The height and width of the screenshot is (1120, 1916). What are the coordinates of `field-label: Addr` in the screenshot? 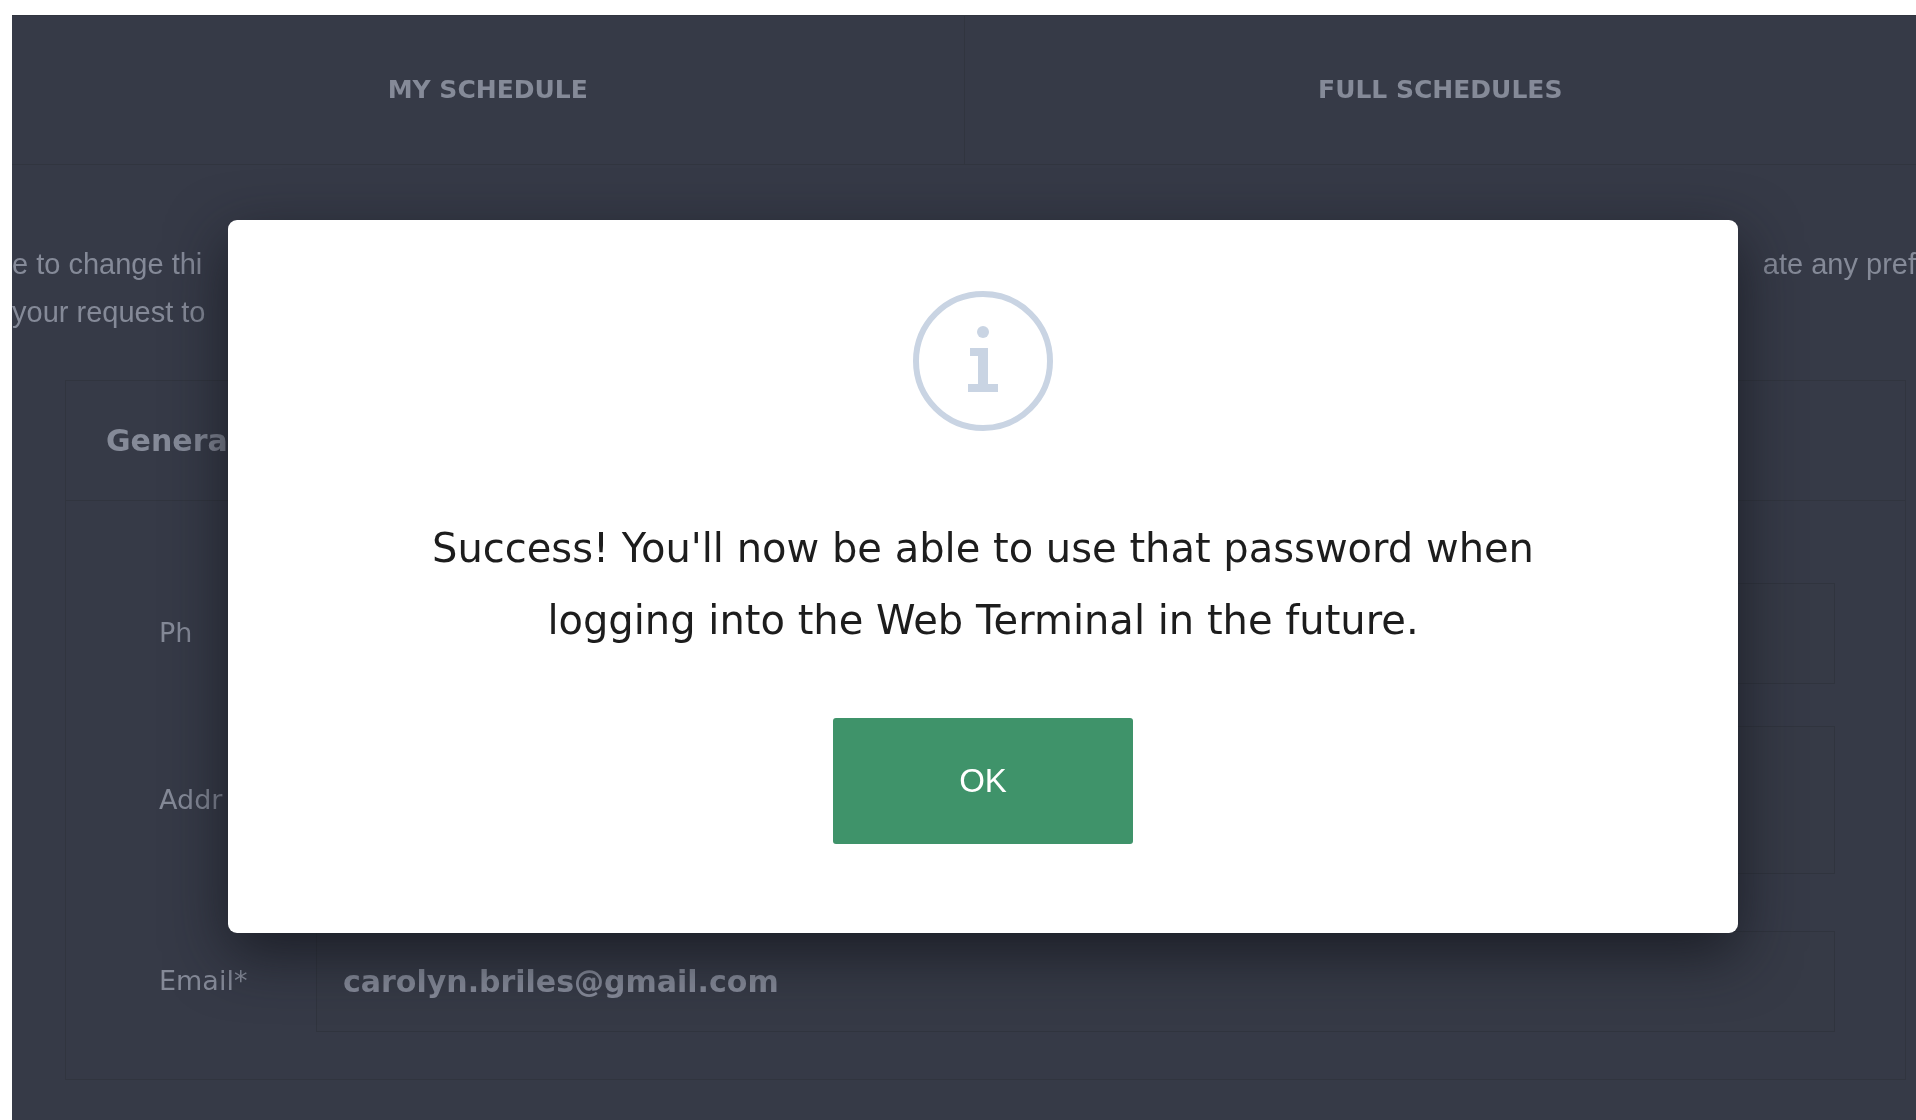 It's located at (191, 799).